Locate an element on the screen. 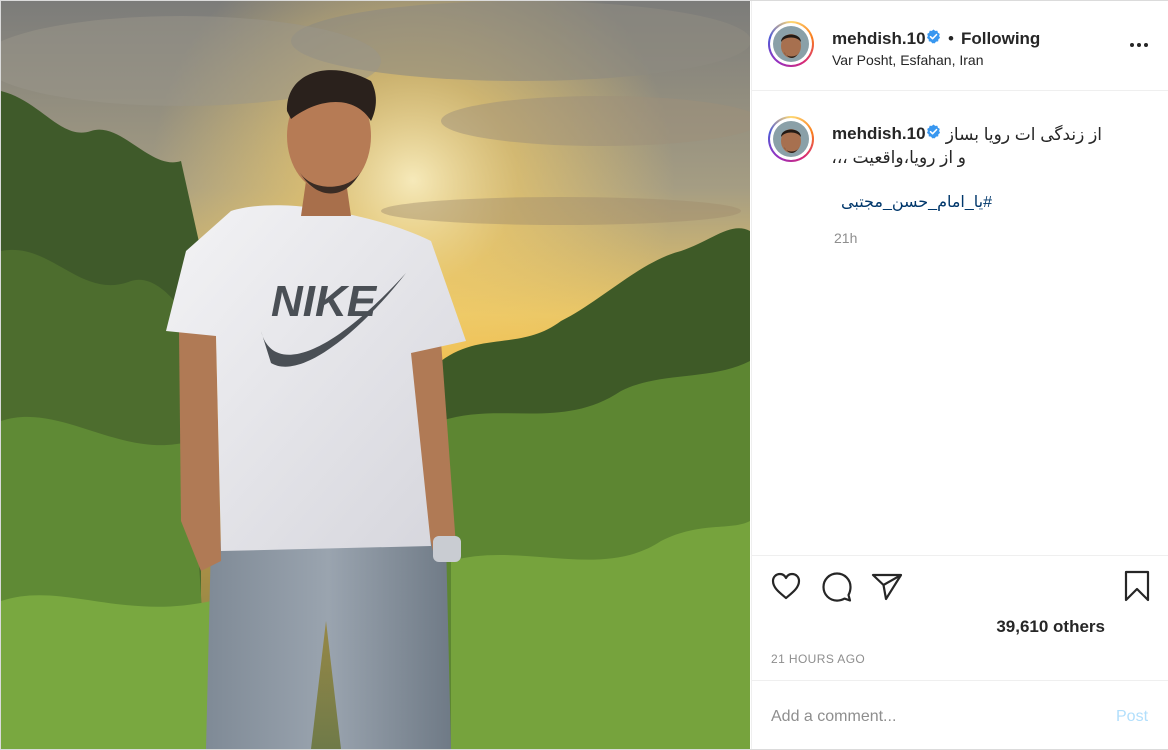 The height and width of the screenshot is (750, 1168). likes-count: 39,610 others is located at coordinates (1050, 627).